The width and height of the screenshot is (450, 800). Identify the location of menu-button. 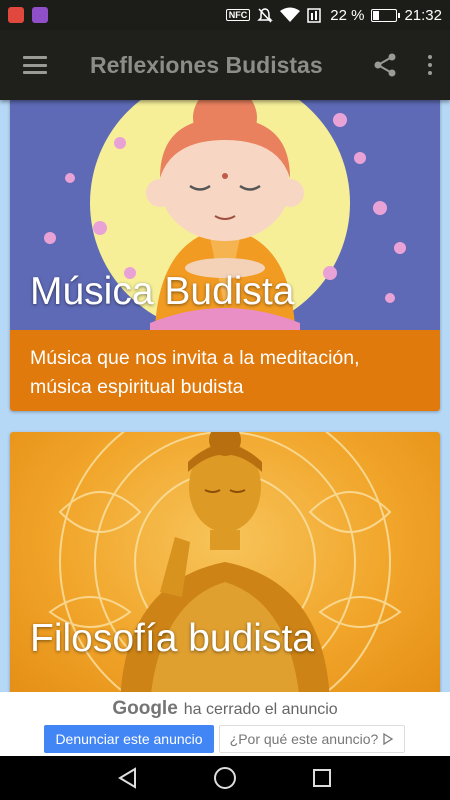
(35, 65).